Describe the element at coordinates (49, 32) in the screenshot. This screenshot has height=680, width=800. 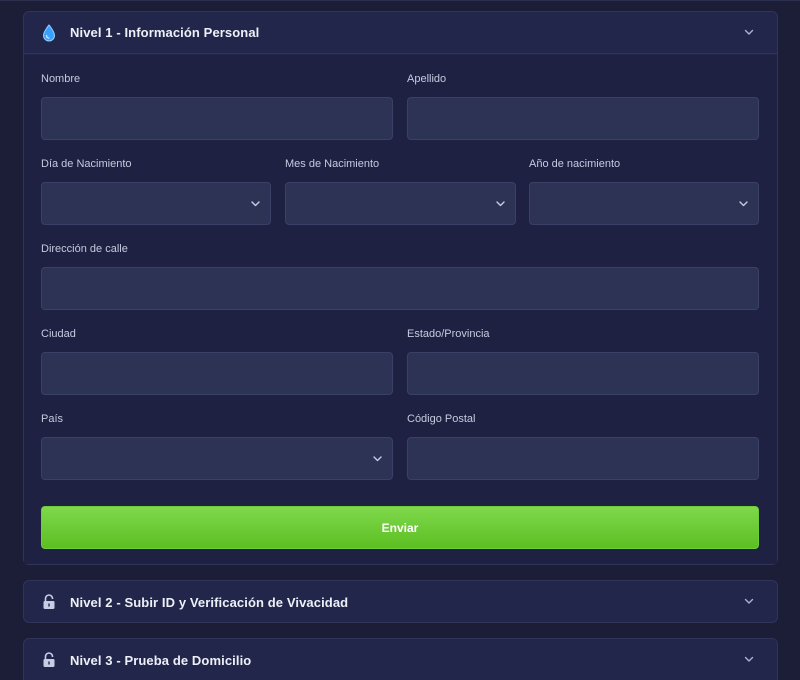
I see `water-drop-icon` at that location.